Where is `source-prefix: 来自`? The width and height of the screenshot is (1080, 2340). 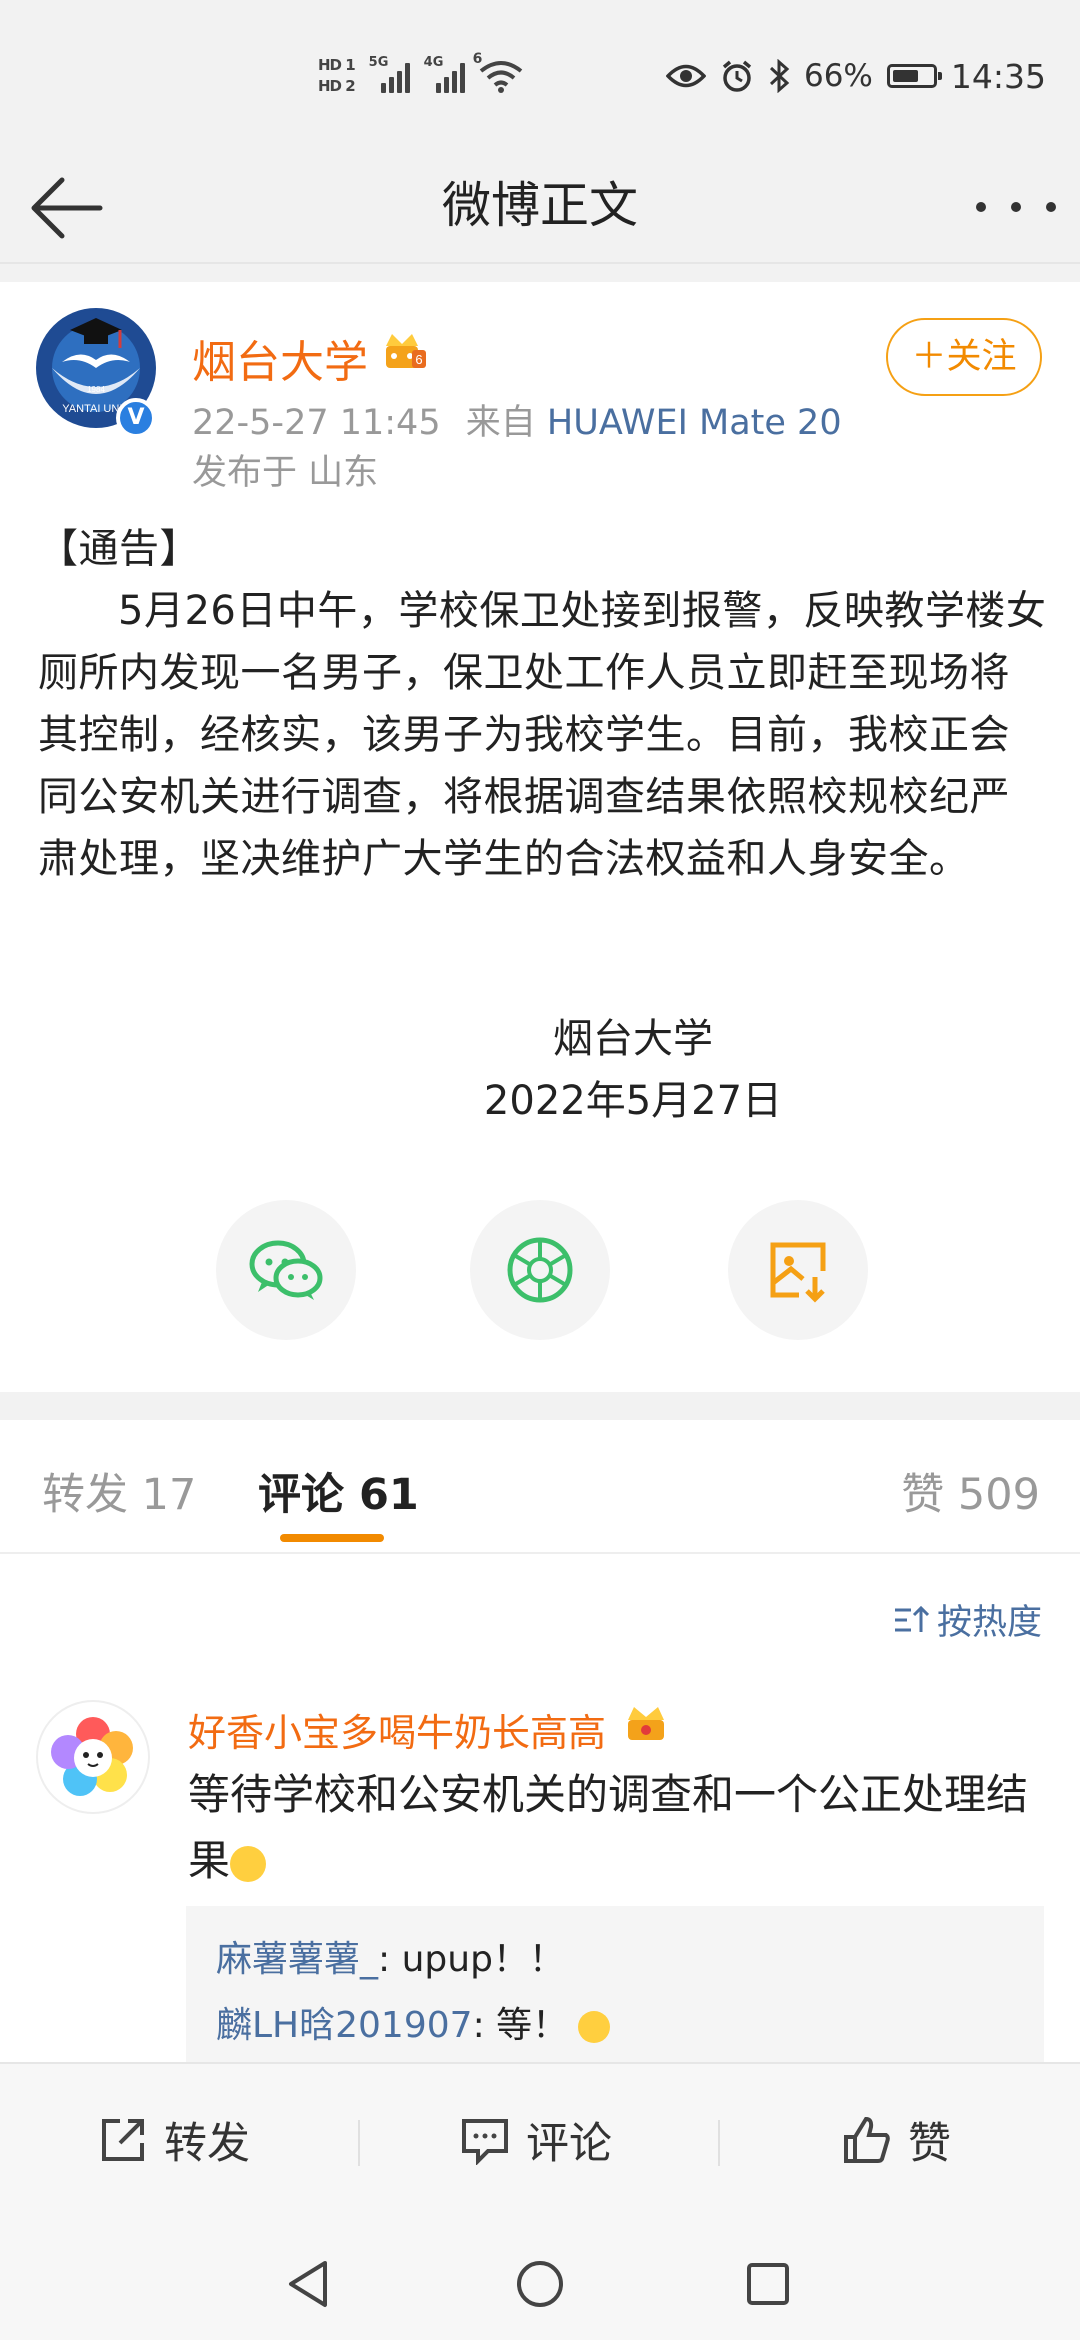 source-prefix: 来自 is located at coordinates (500, 423).